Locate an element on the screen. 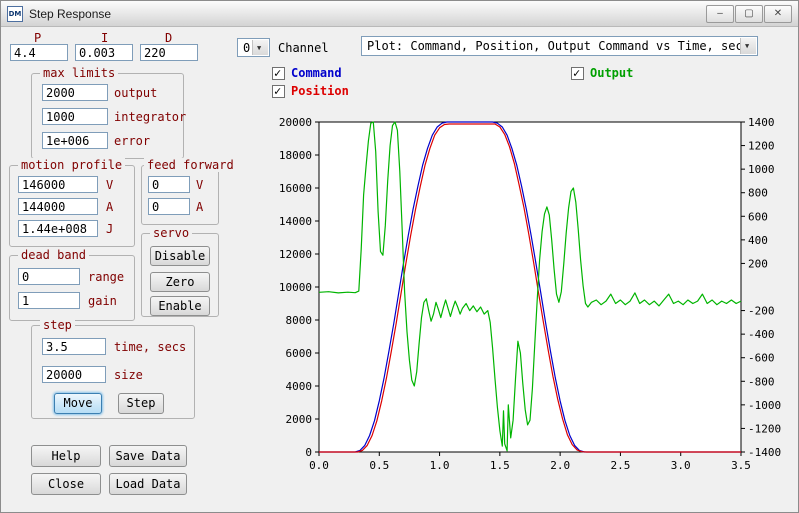 This screenshot has width=799, height=513. svg-text: -1200 is located at coordinates (764, 428).